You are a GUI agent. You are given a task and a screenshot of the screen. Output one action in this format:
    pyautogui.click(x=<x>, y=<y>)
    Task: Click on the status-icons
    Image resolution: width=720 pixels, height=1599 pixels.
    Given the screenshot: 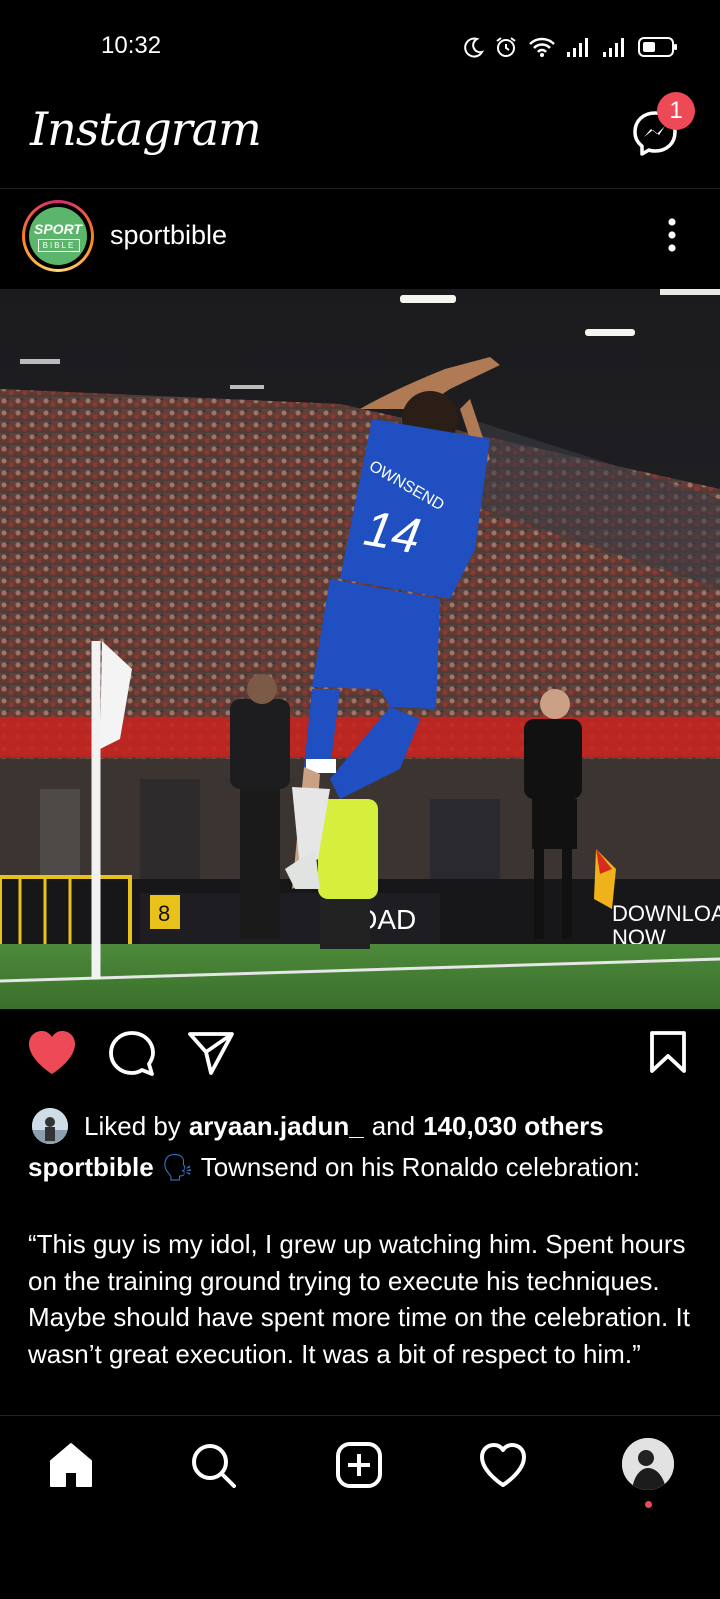 What is the action you would take?
    pyautogui.click(x=571, y=47)
    